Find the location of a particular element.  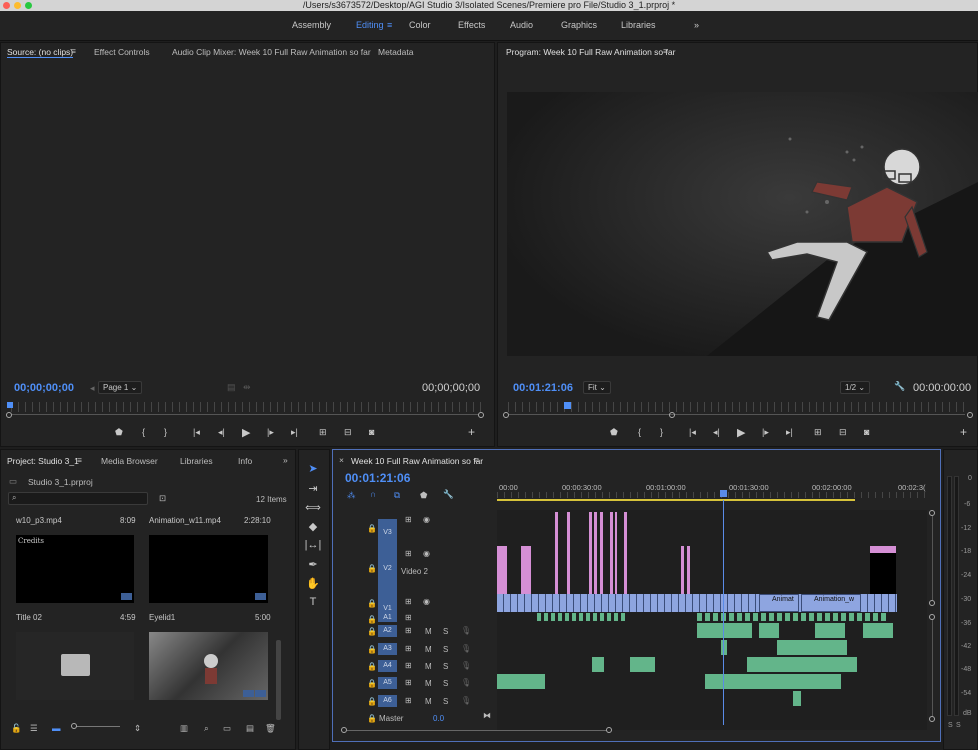

ripple-edit-tool-icon: ⟺ is located at coordinates (313, 507).